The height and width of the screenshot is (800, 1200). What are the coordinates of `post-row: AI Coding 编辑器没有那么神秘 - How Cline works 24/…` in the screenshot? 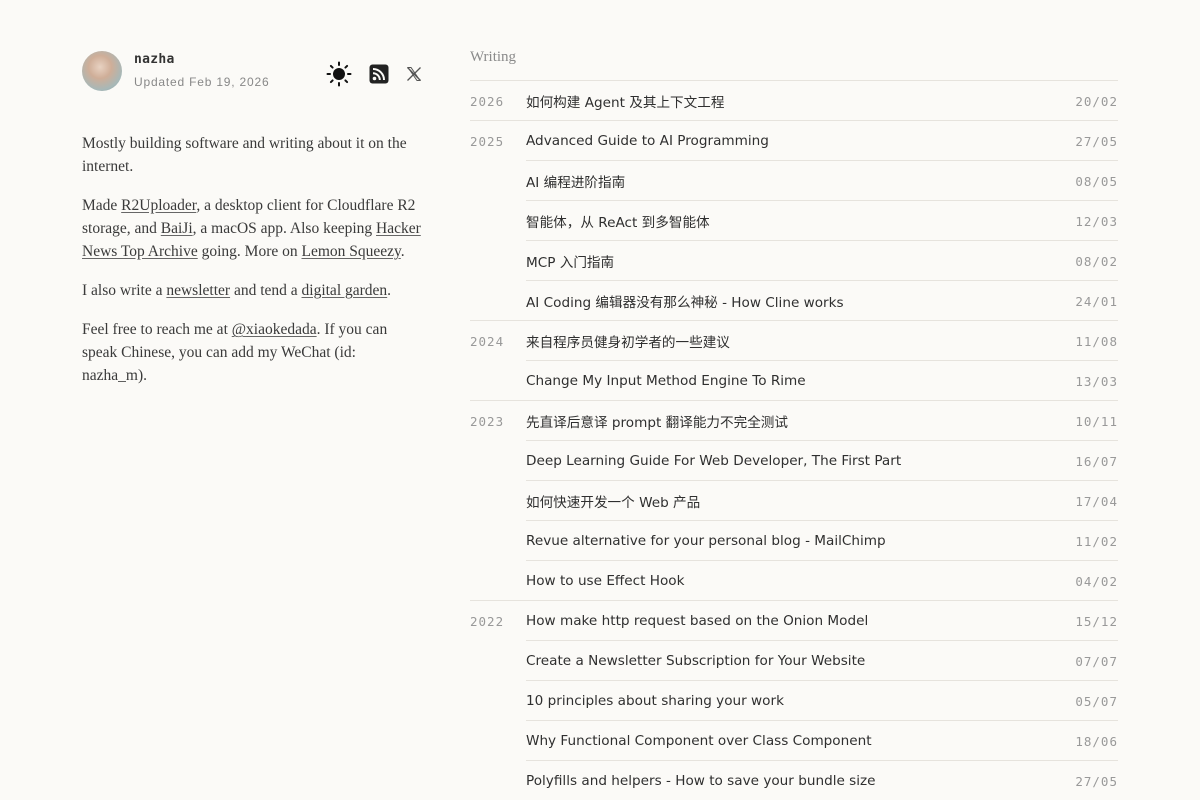 It's located at (794, 301).